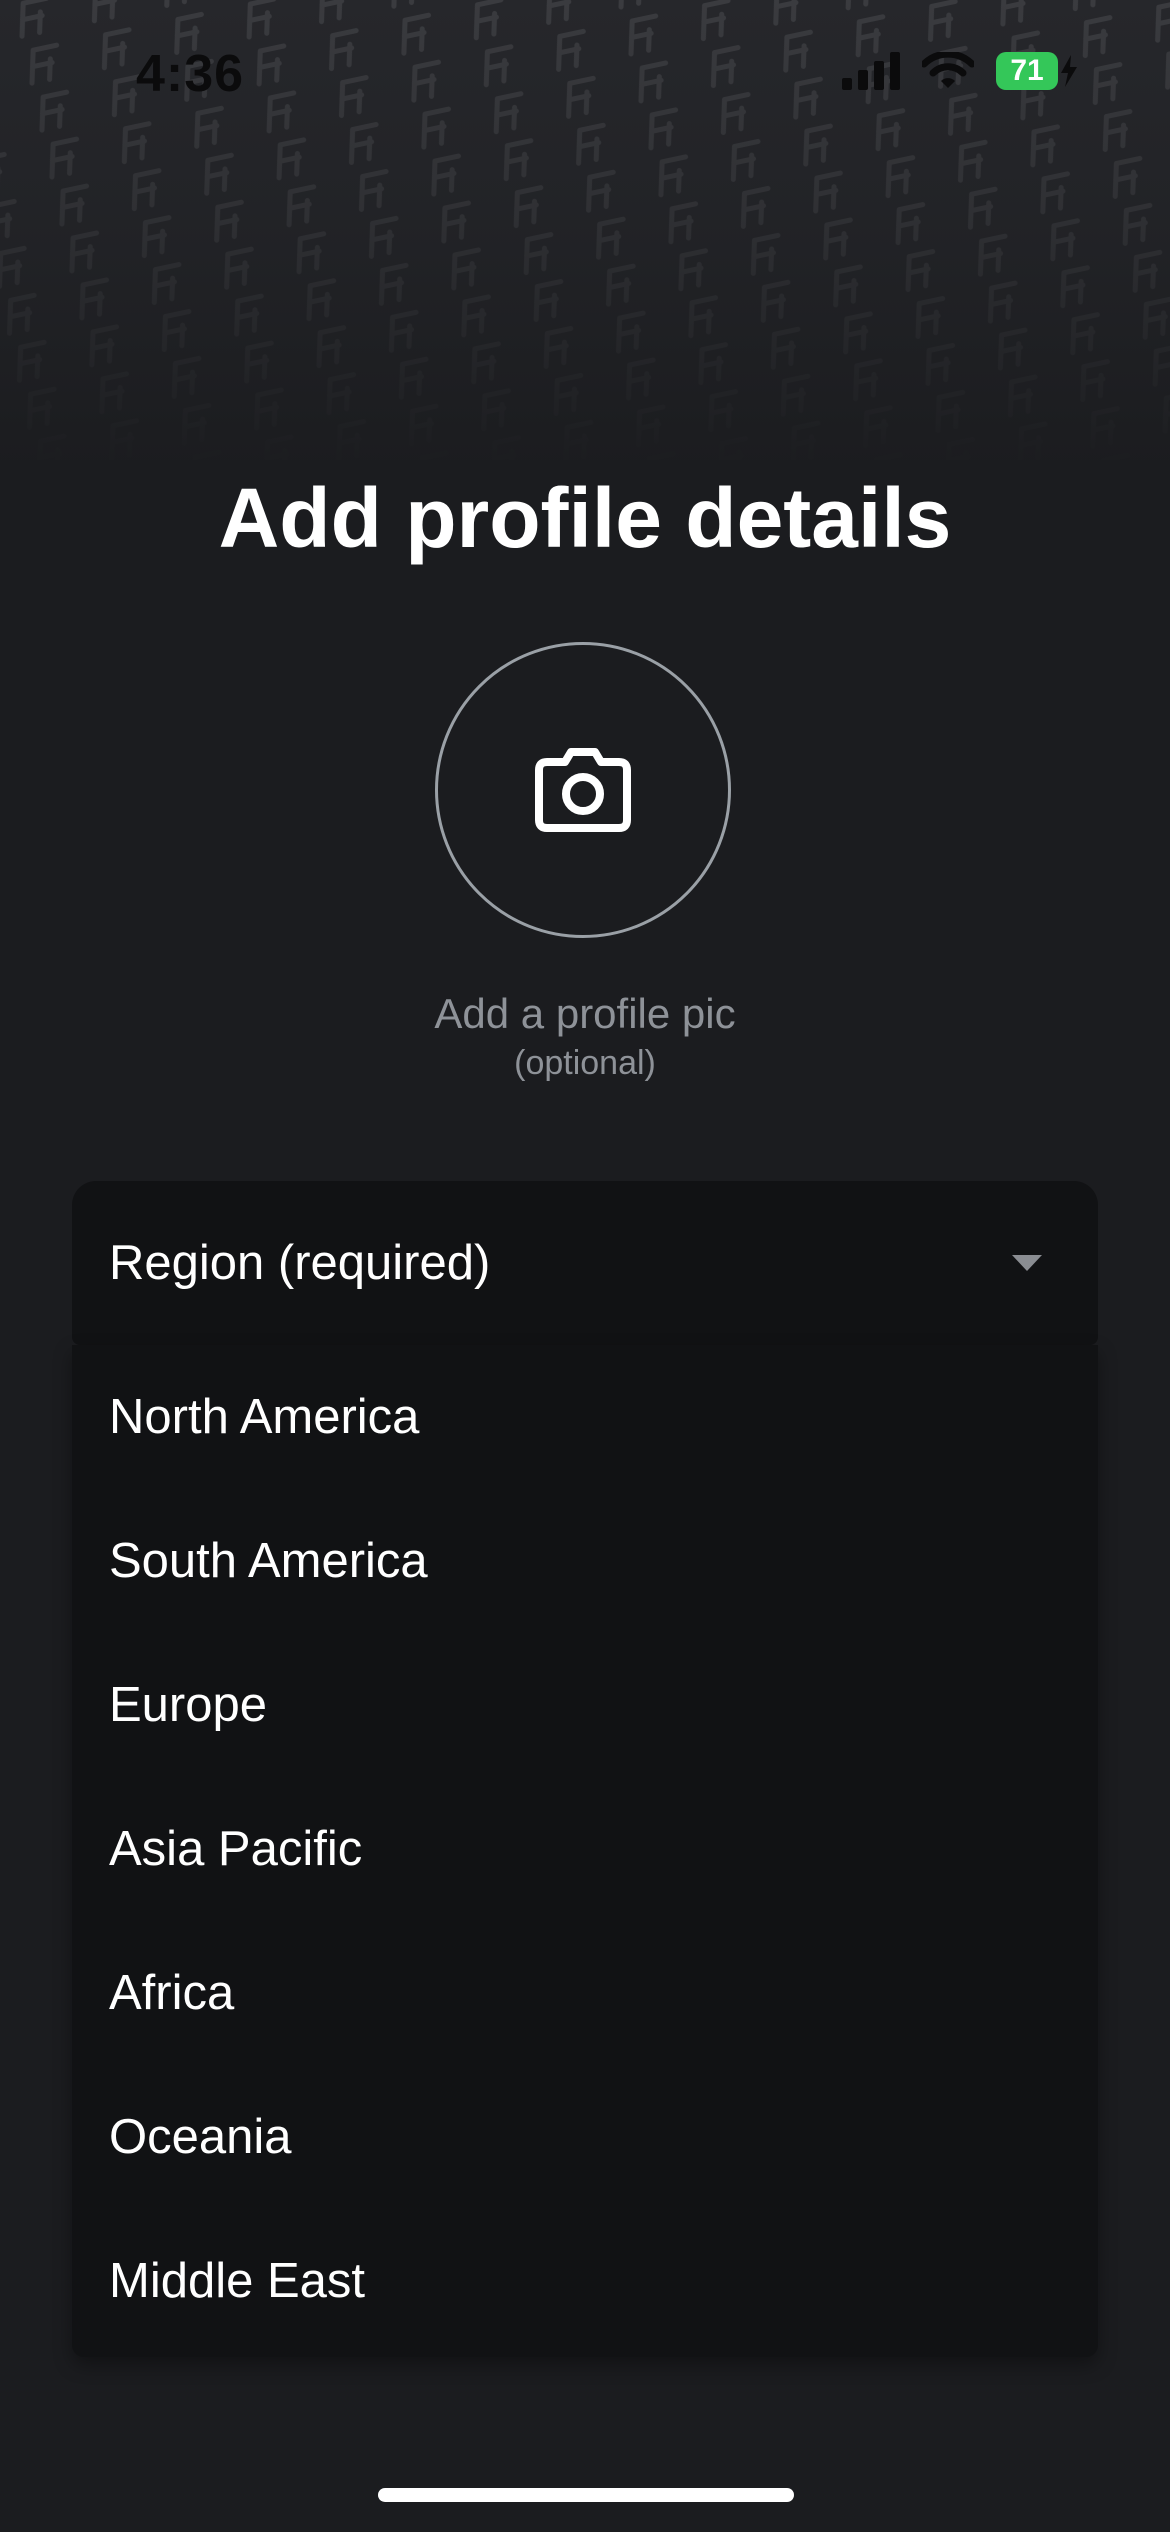 The height and width of the screenshot is (2532, 1170). Describe the element at coordinates (585, 1063) in the screenshot. I see `profile-pic-optional-label: (optional)` at that location.